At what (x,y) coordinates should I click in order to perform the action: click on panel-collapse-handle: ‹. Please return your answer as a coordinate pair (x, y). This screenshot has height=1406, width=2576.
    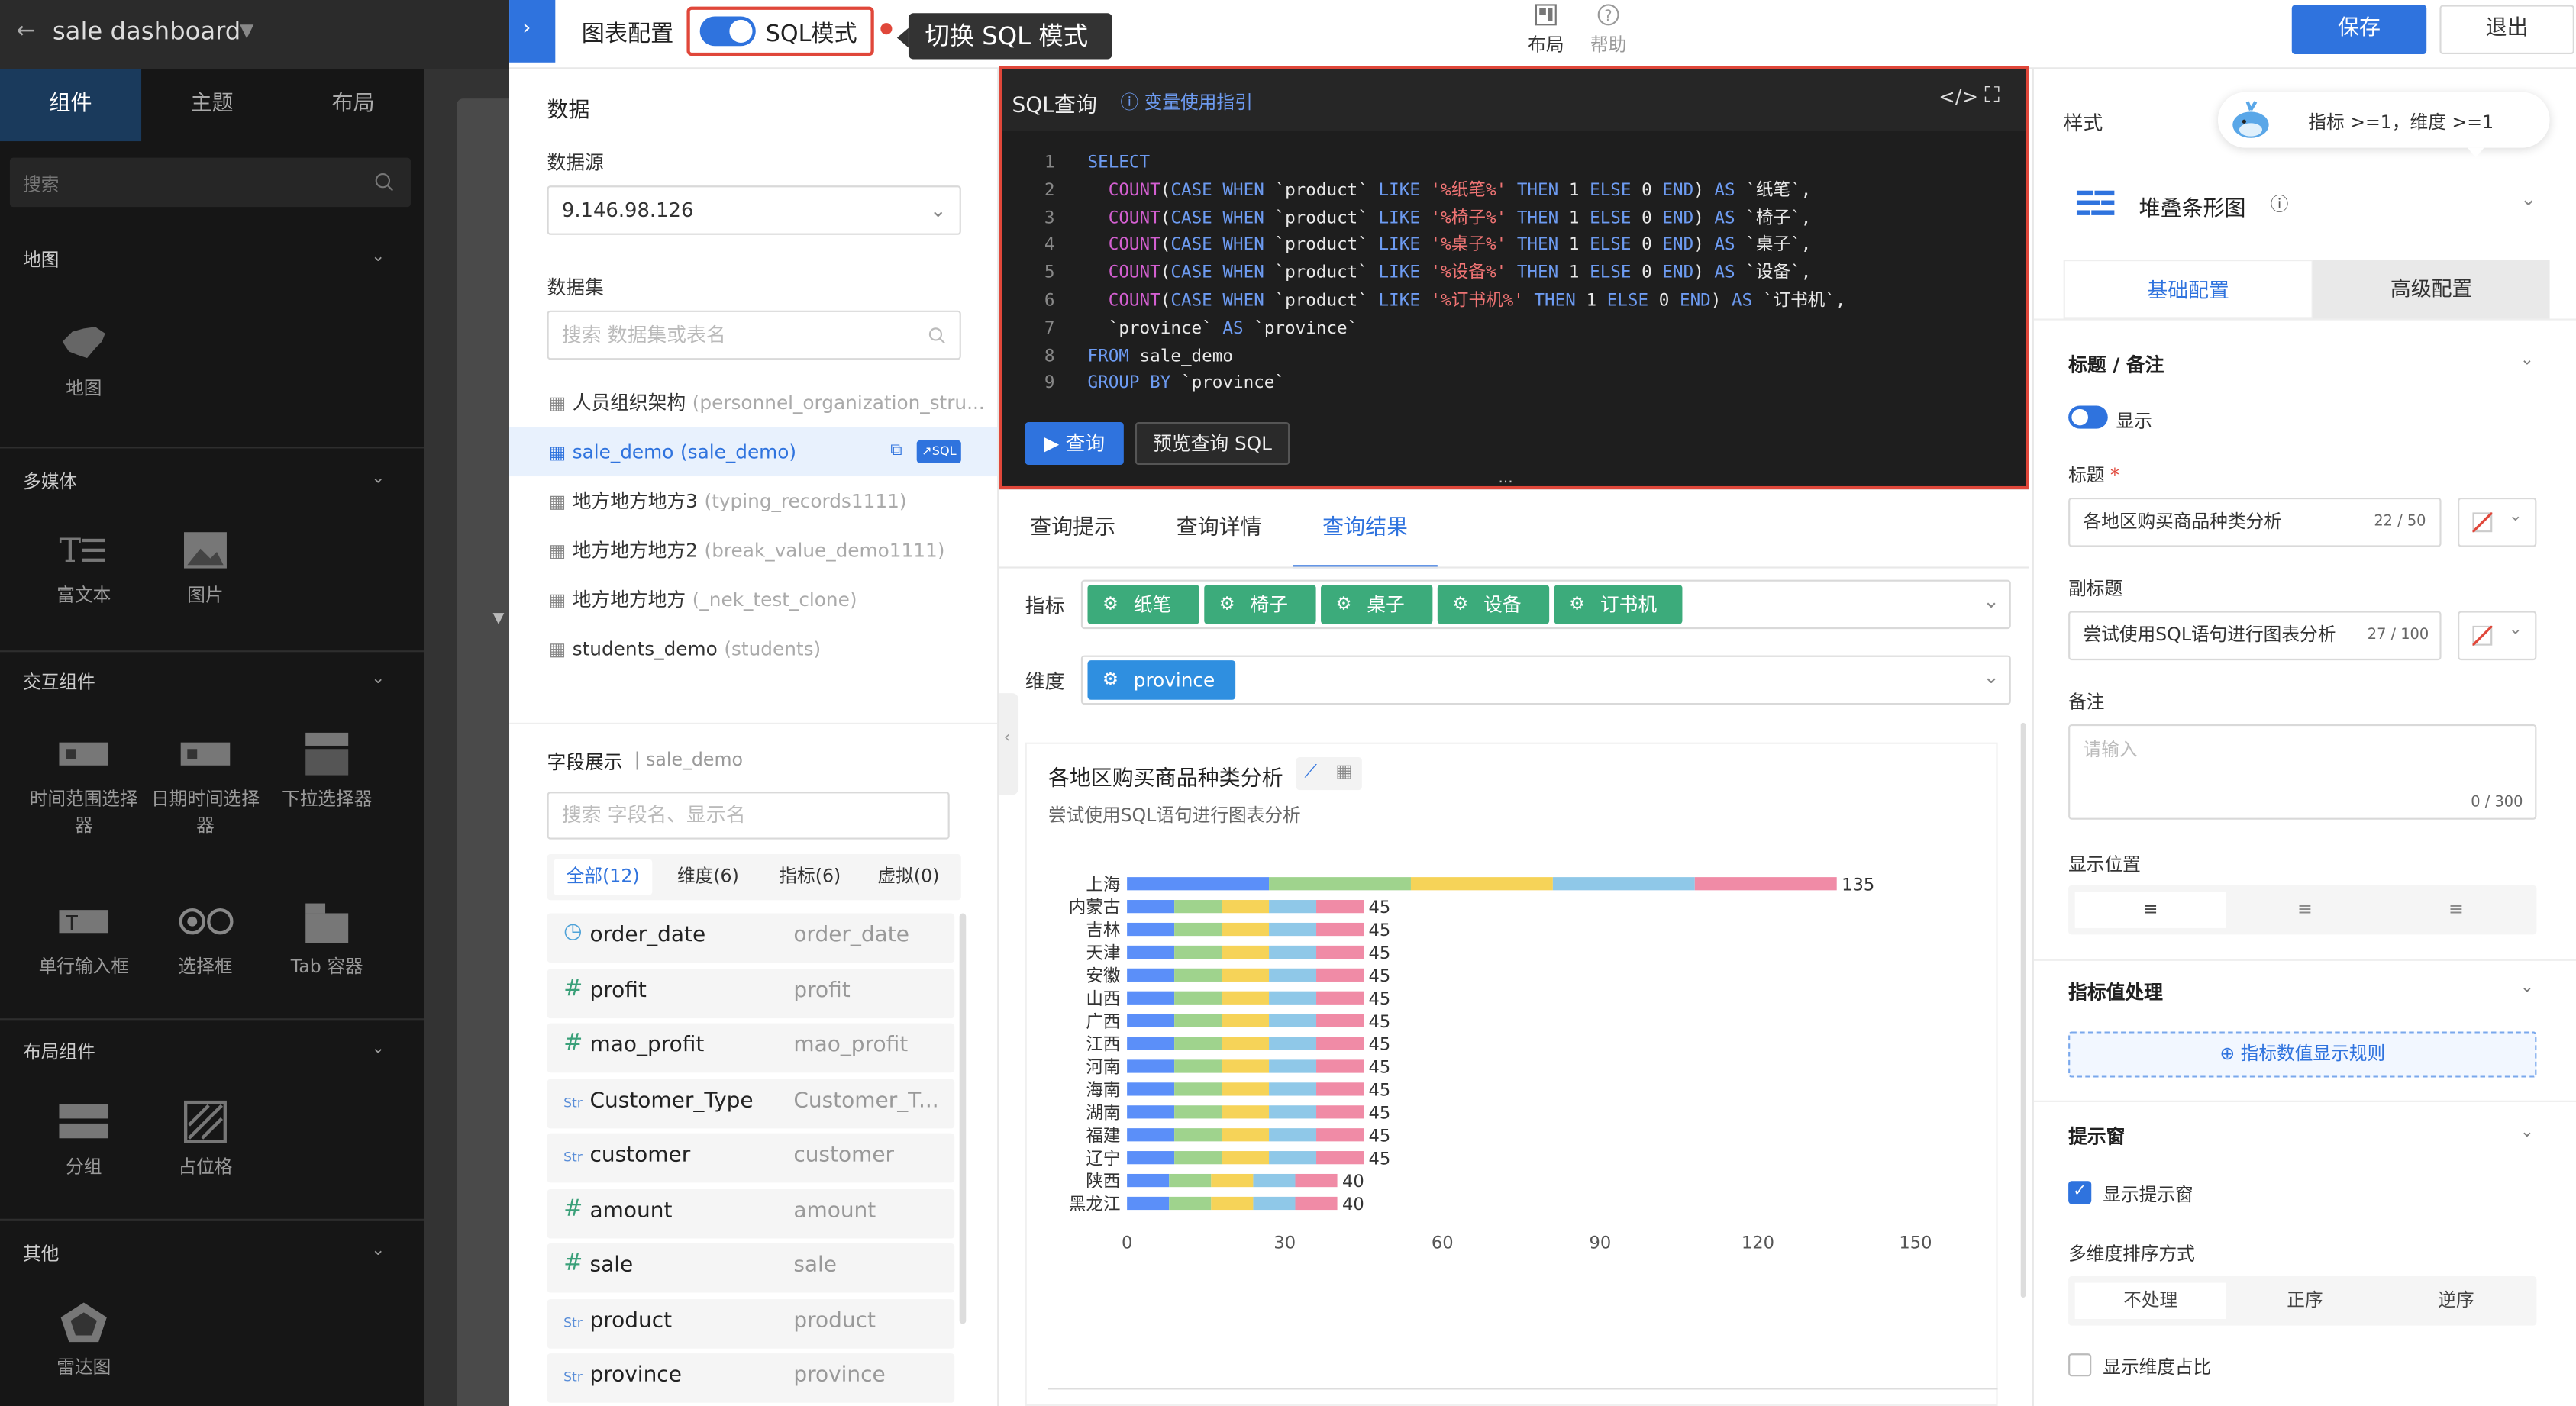
    Looking at the image, I should click on (1009, 744).